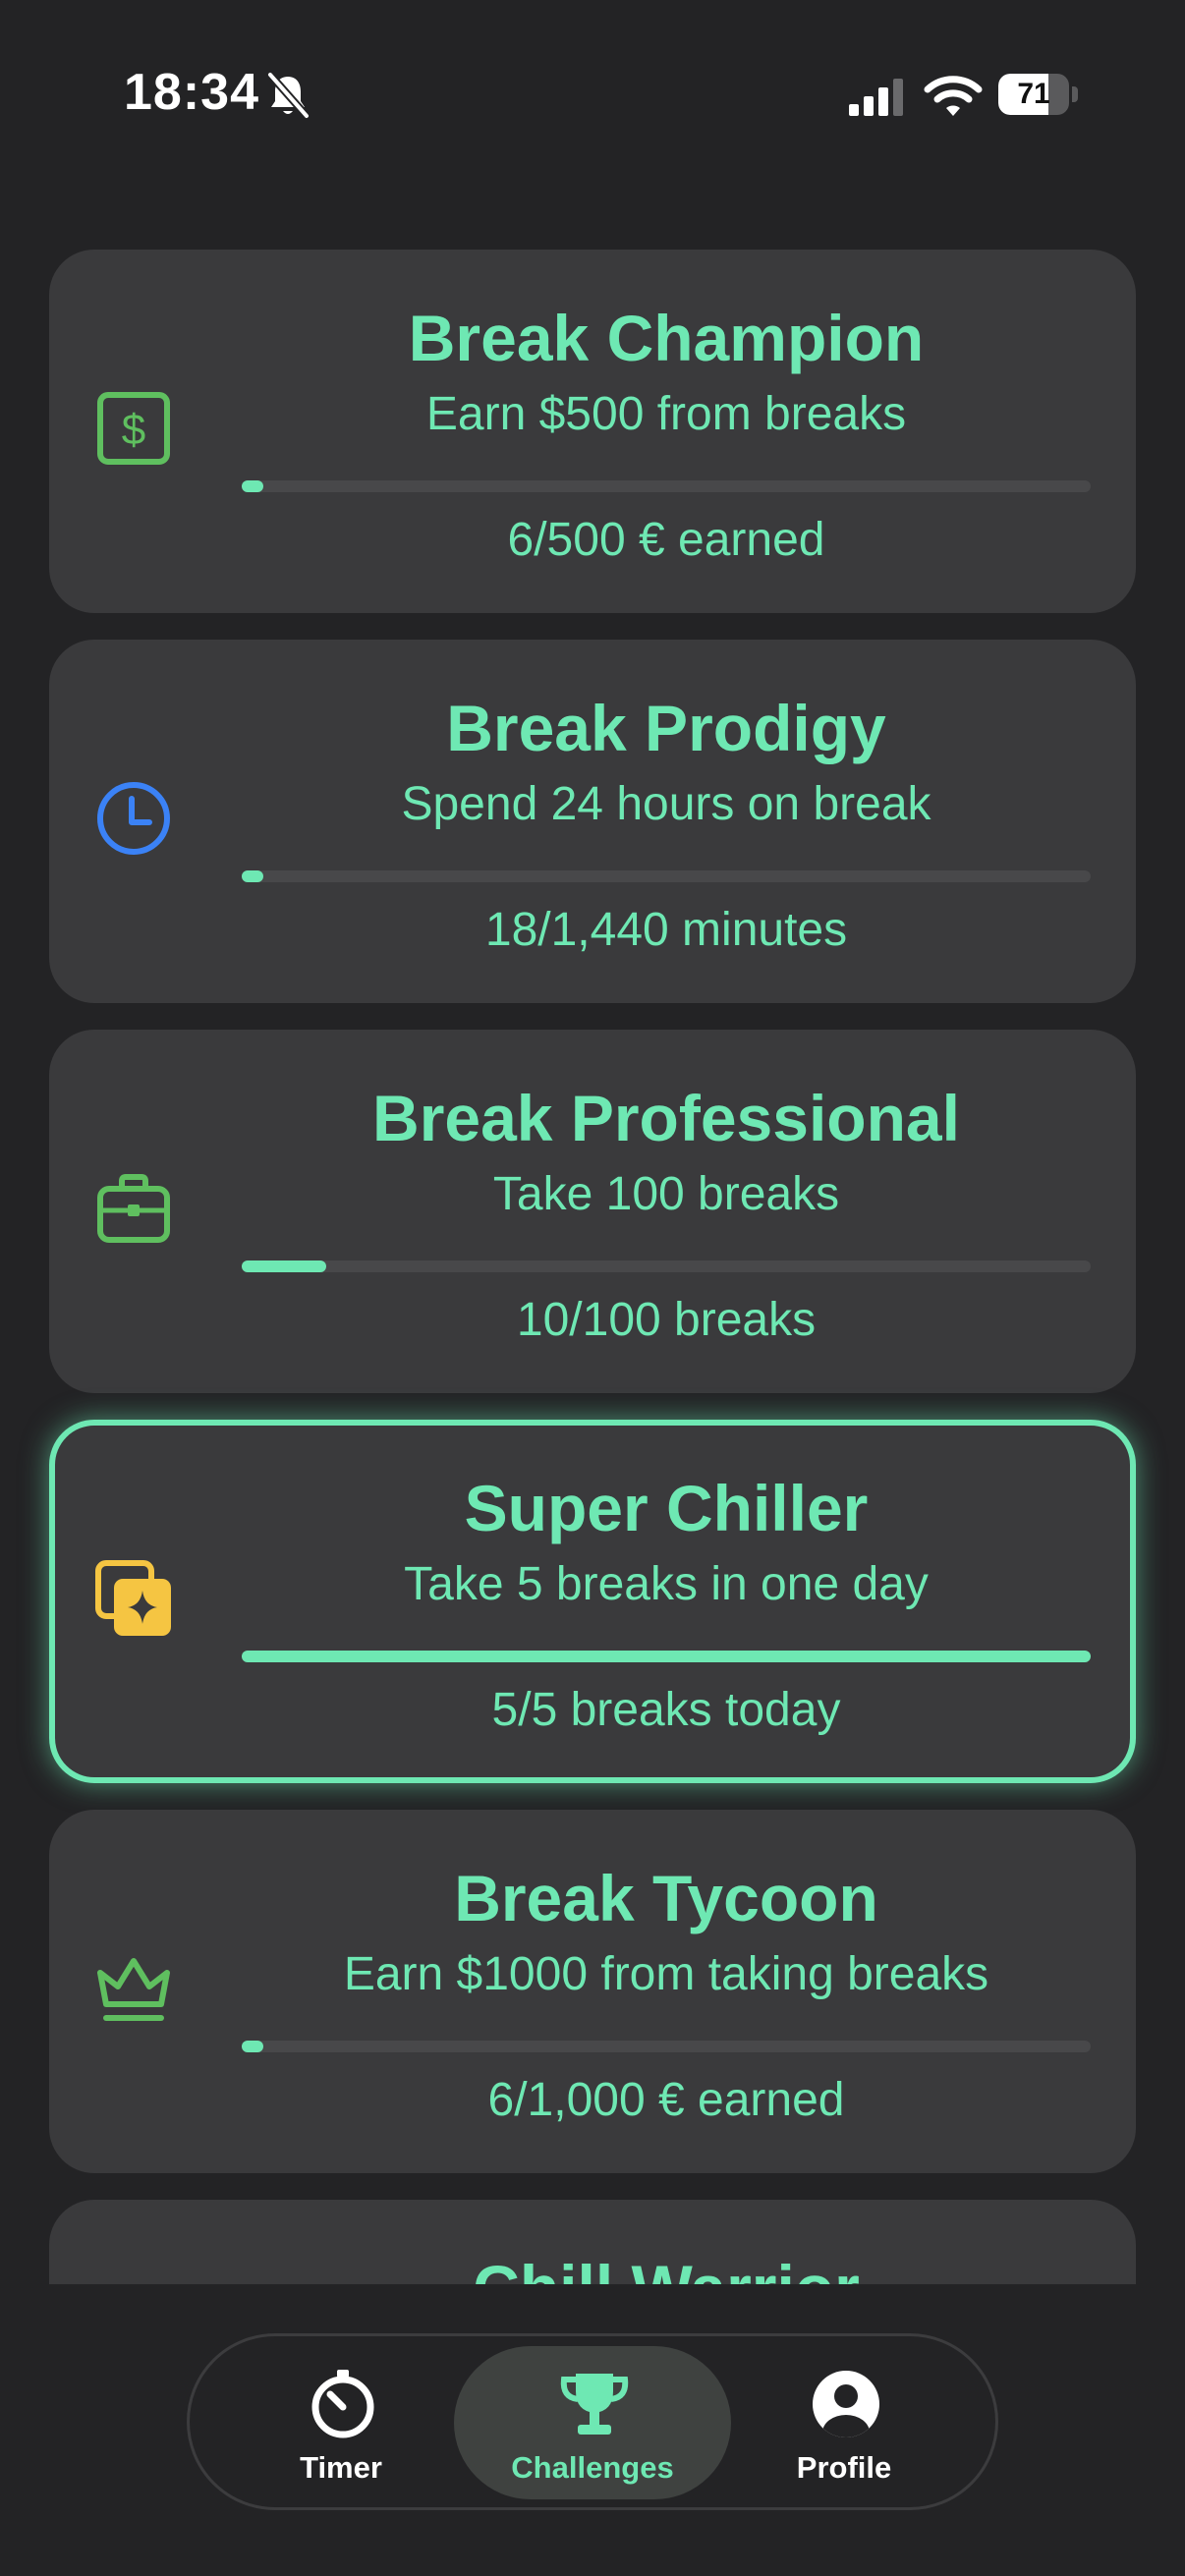 This screenshot has height=2576, width=1185. I want to click on clock-icon, so click(134, 818).